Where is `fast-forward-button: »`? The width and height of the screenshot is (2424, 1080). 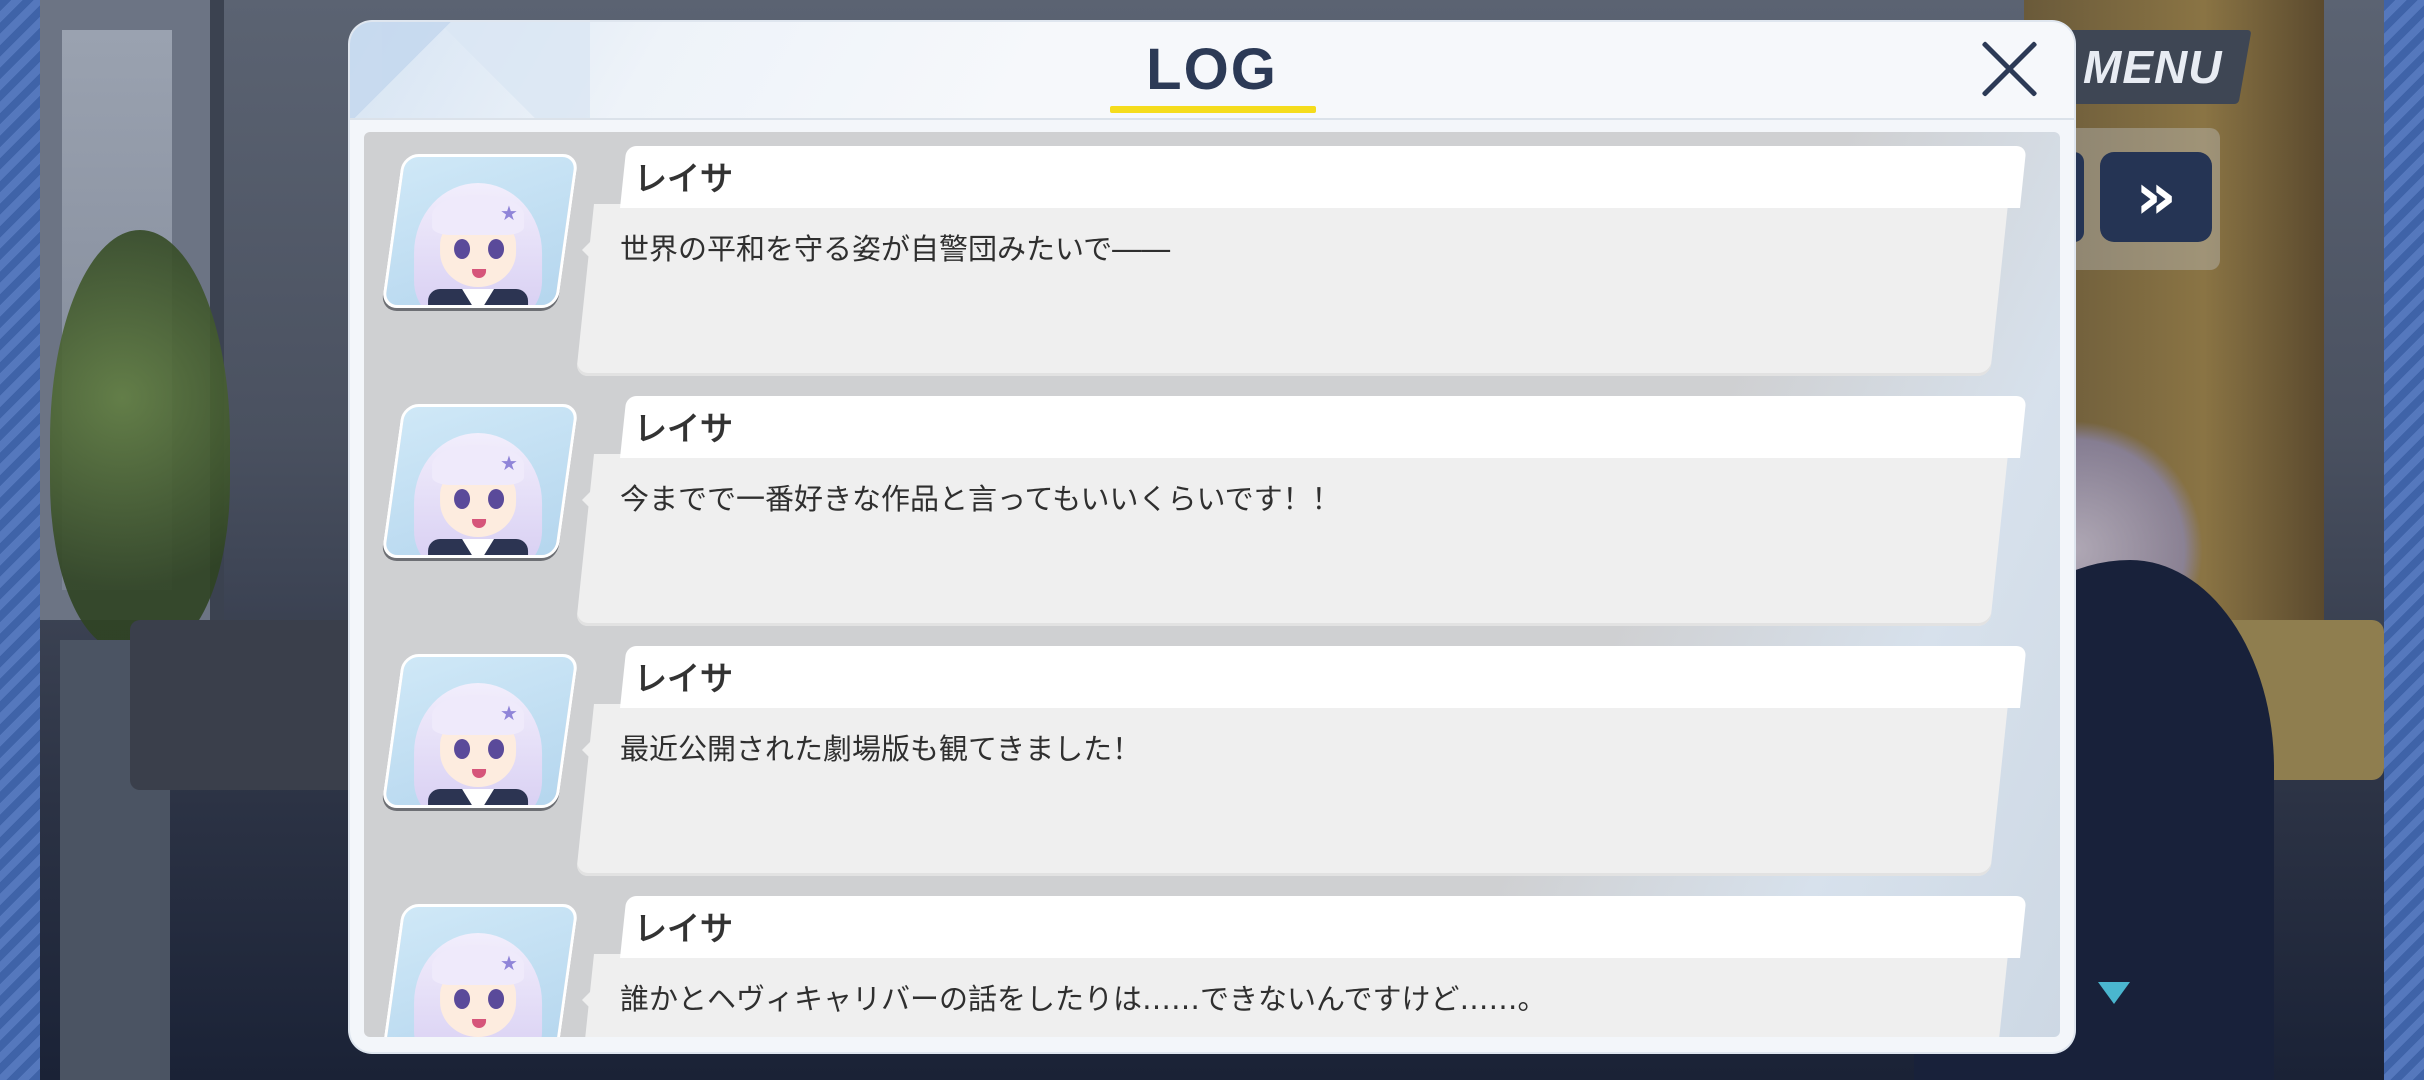 fast-forward-button: » is located at coordinates (2156, 197).